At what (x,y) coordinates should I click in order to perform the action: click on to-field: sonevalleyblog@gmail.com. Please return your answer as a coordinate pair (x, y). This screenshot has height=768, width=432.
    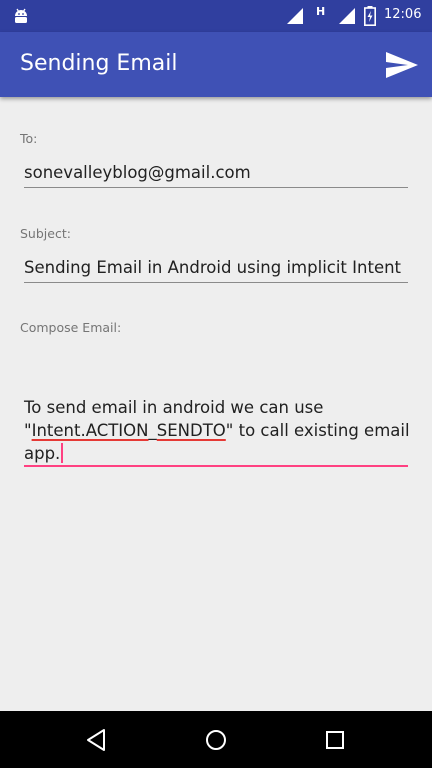
    Looking at the image, I should click on (216, 172).